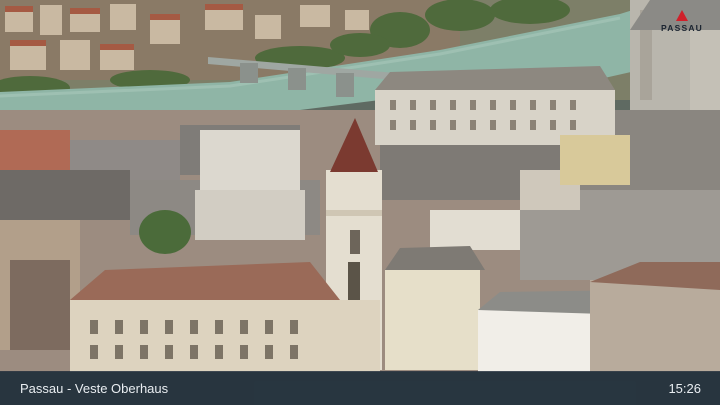 This screenshot has width=720, height=405. I want to click on caption-bar: Passau - Veste Oberhaus 15:26, so click(360, 388).